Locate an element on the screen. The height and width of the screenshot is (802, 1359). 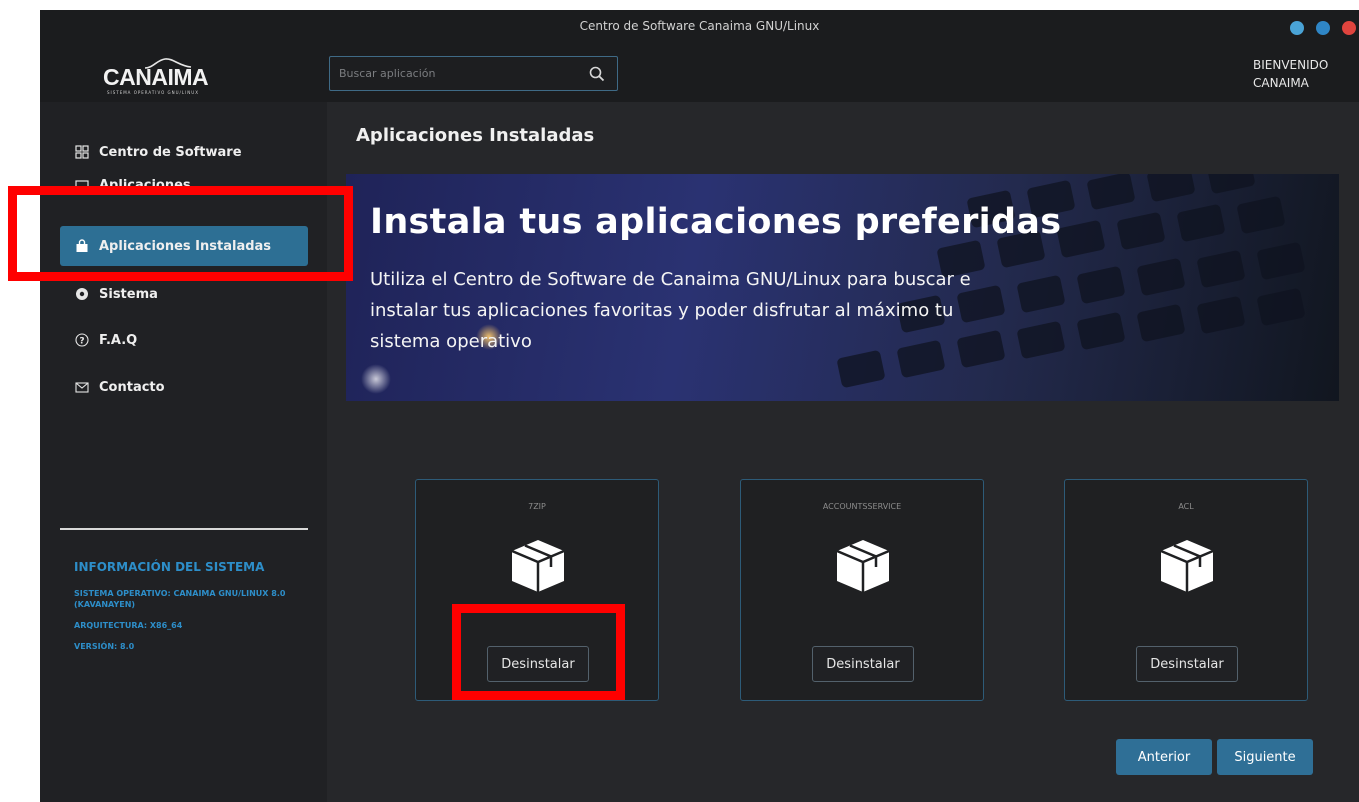
page-title: Aplicaciones Instaladas is located at coordinates (475, 135).